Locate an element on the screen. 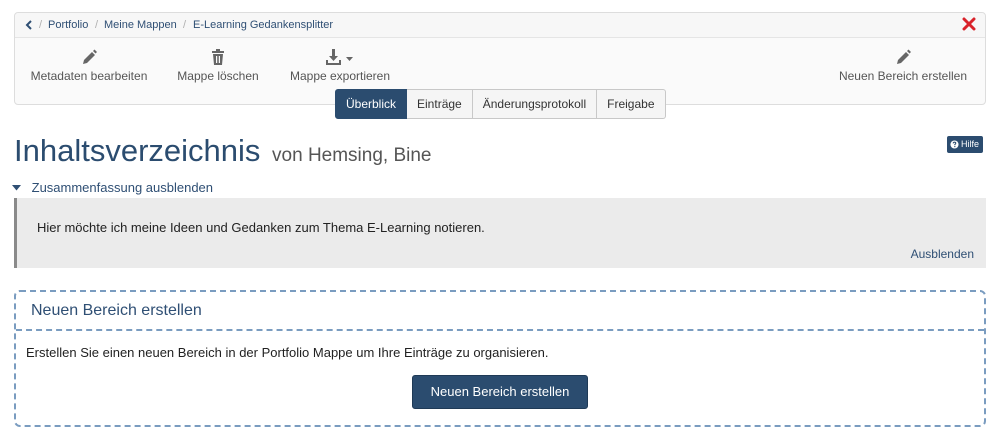 The width and height of the screenshot is (998, 444). breadcrumb-item-current: E-Learning Gedankensplitter is located at coordinates (263, 25).